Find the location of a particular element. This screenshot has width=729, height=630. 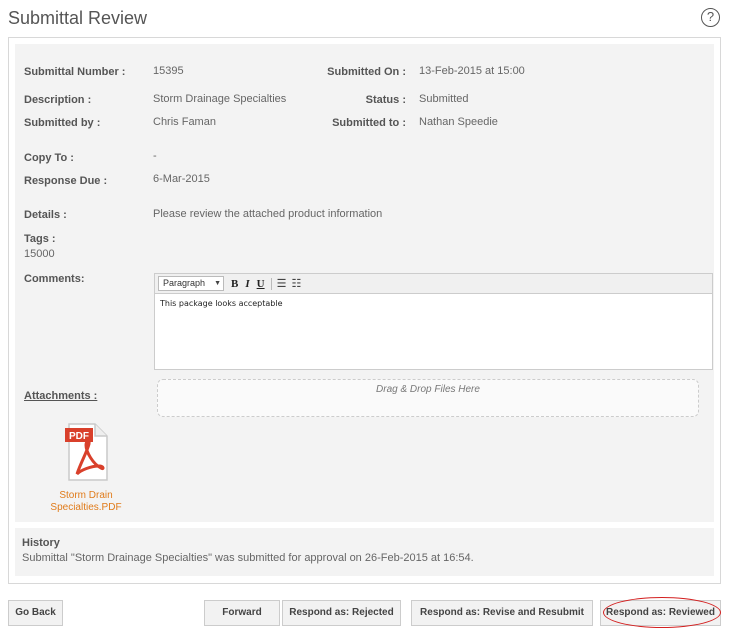

response-due-value: 6-Mar-2015 is located at coordinates (181, 179).